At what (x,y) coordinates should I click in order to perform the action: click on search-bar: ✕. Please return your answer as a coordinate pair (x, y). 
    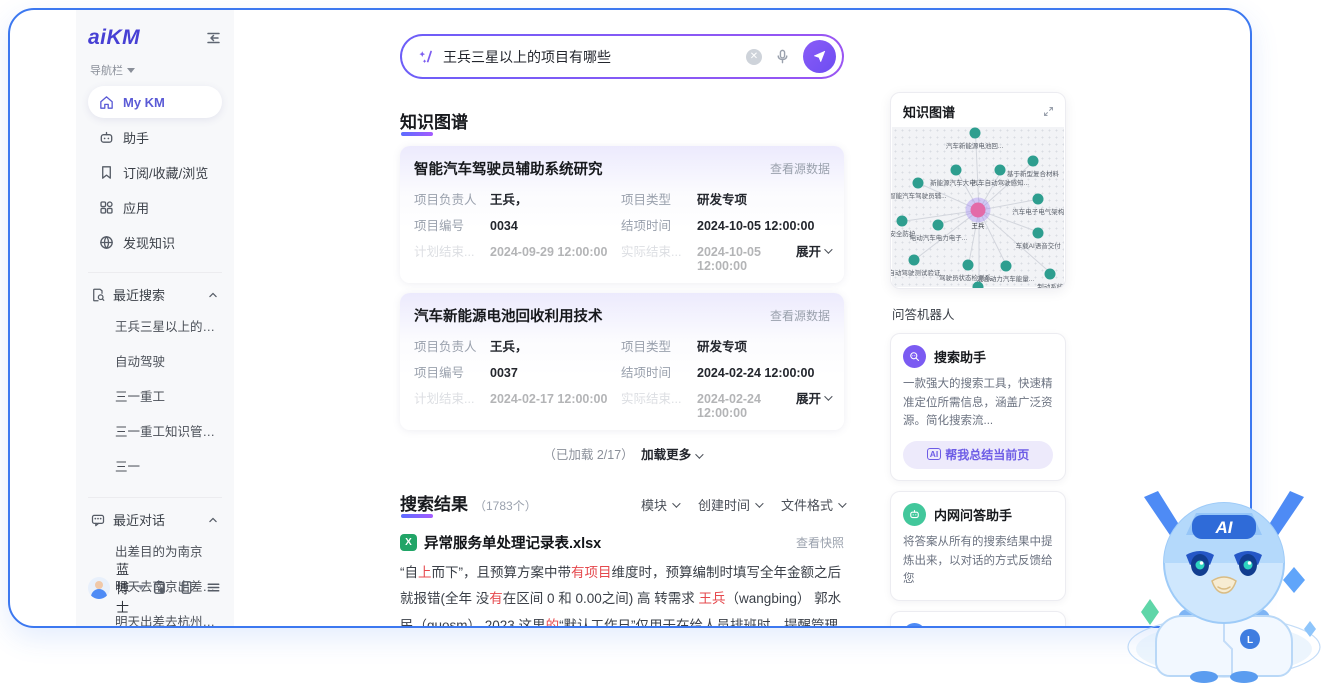
    Looking at the image, I should click on (622, 56).